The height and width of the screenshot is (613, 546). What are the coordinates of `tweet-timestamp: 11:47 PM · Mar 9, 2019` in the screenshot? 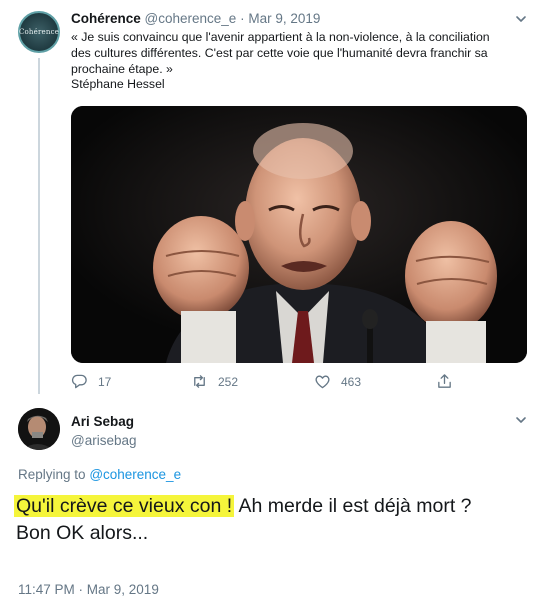 It's located at (88, 589).